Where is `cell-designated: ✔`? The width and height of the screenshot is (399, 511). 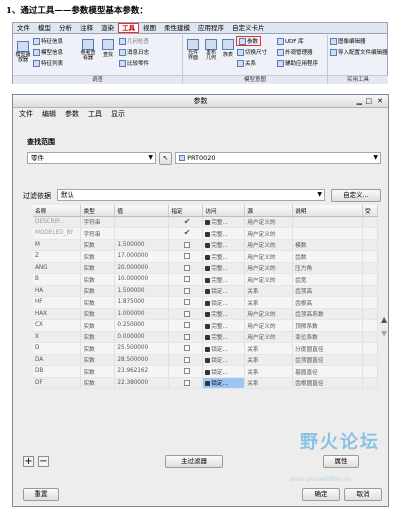 cell-designated: ✔ is located at coordinates (186, 233).